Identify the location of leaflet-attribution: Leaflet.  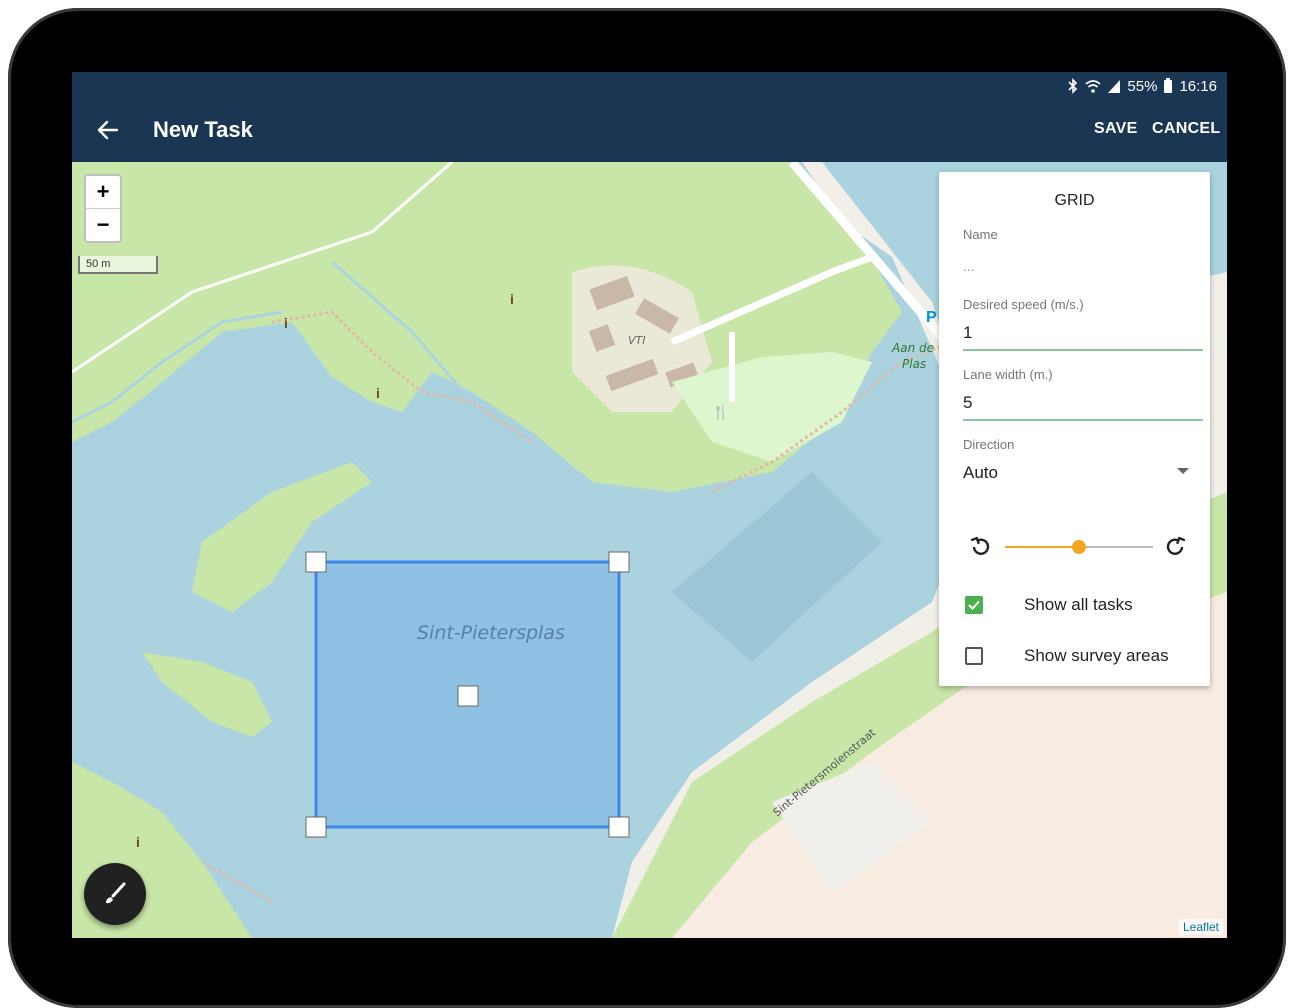
(1200, 927).